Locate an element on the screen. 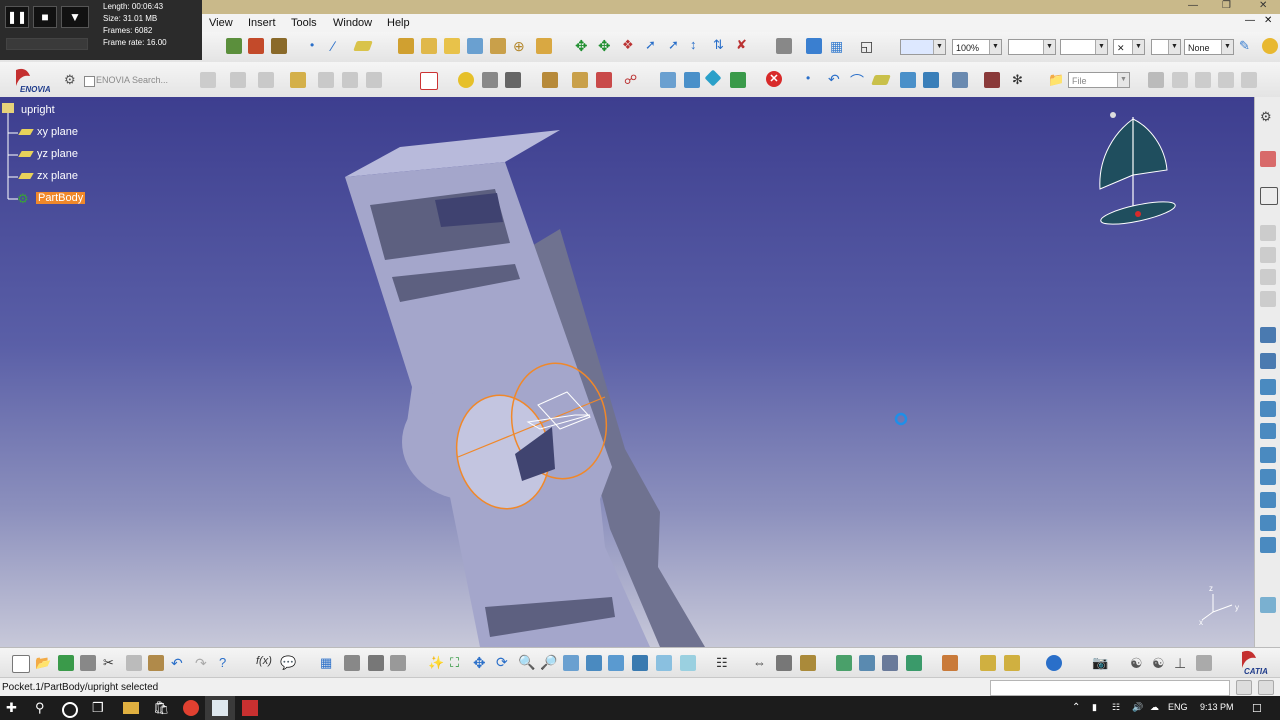 The height and width of the screenshot is (720, 1280). tree-item-xy-plane: xy plane is located at coordinates (57, 132).